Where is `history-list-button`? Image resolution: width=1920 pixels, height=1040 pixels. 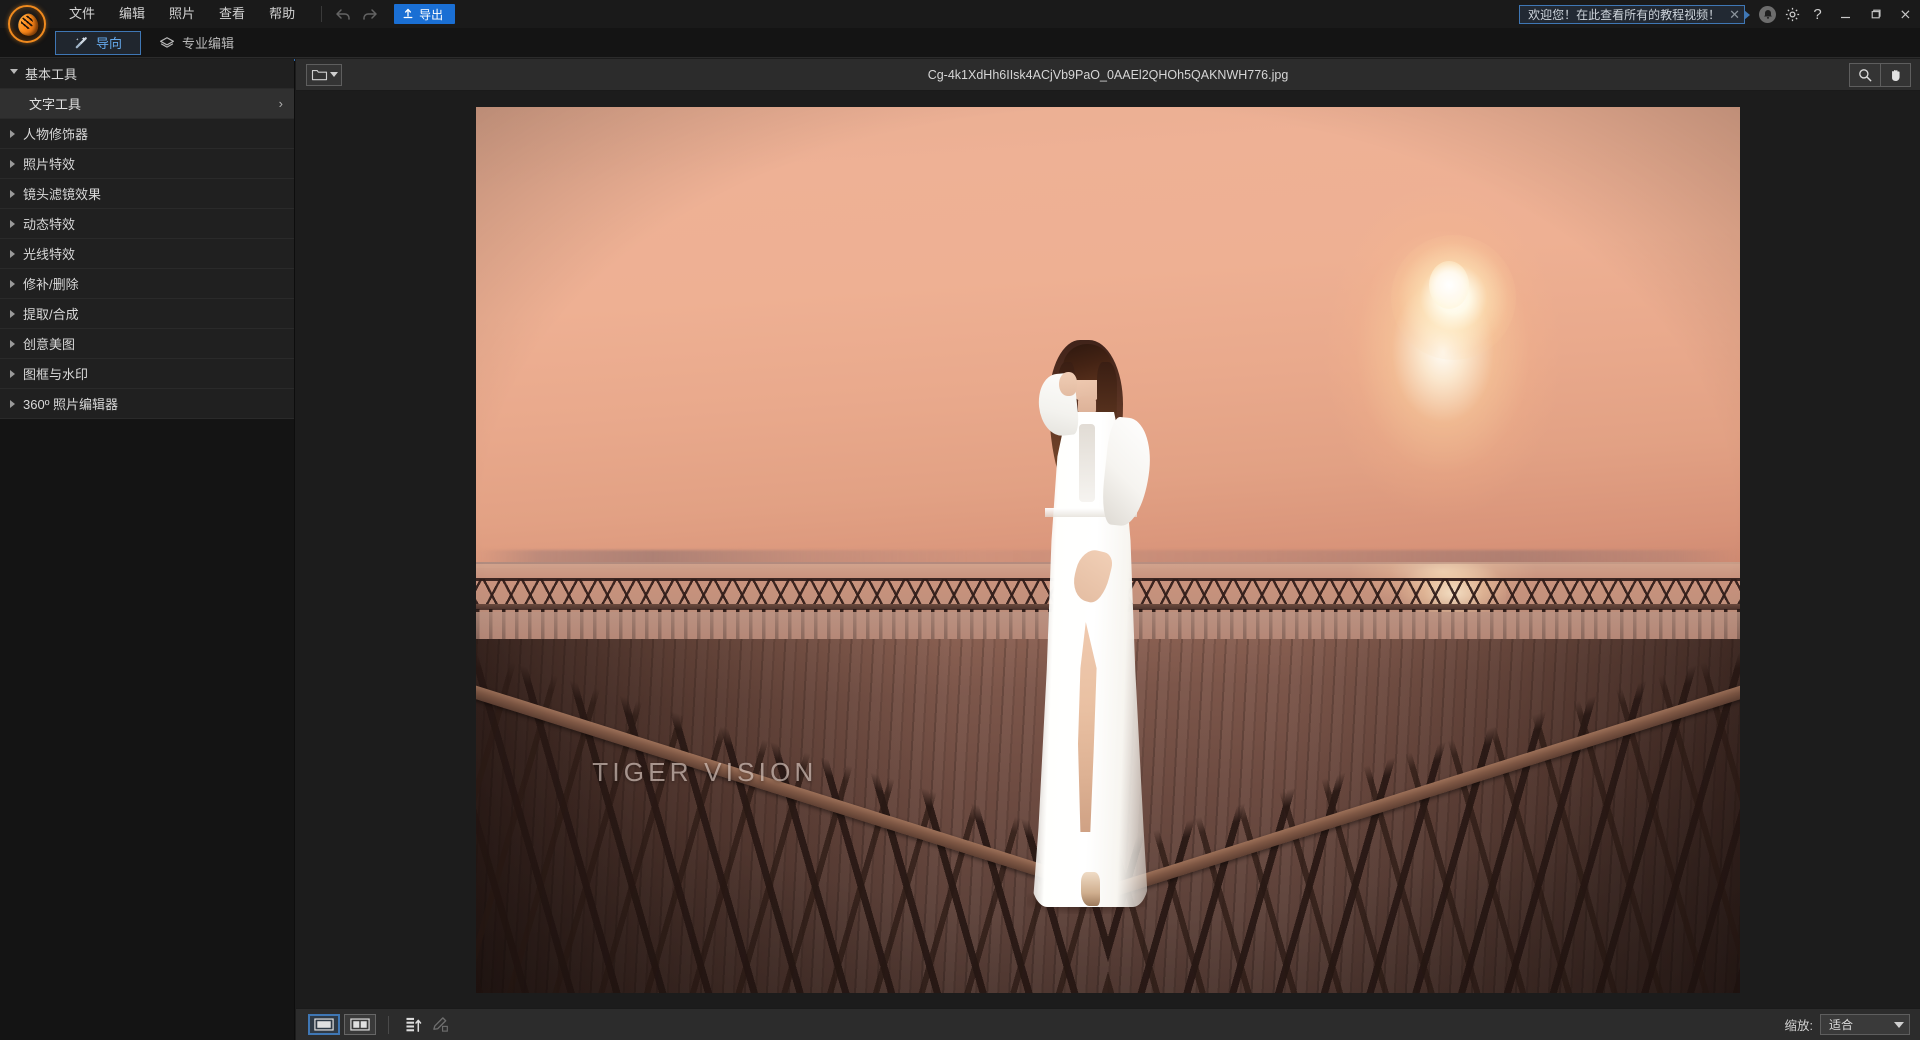
history-list-button is located at coordinates (414, 1025).